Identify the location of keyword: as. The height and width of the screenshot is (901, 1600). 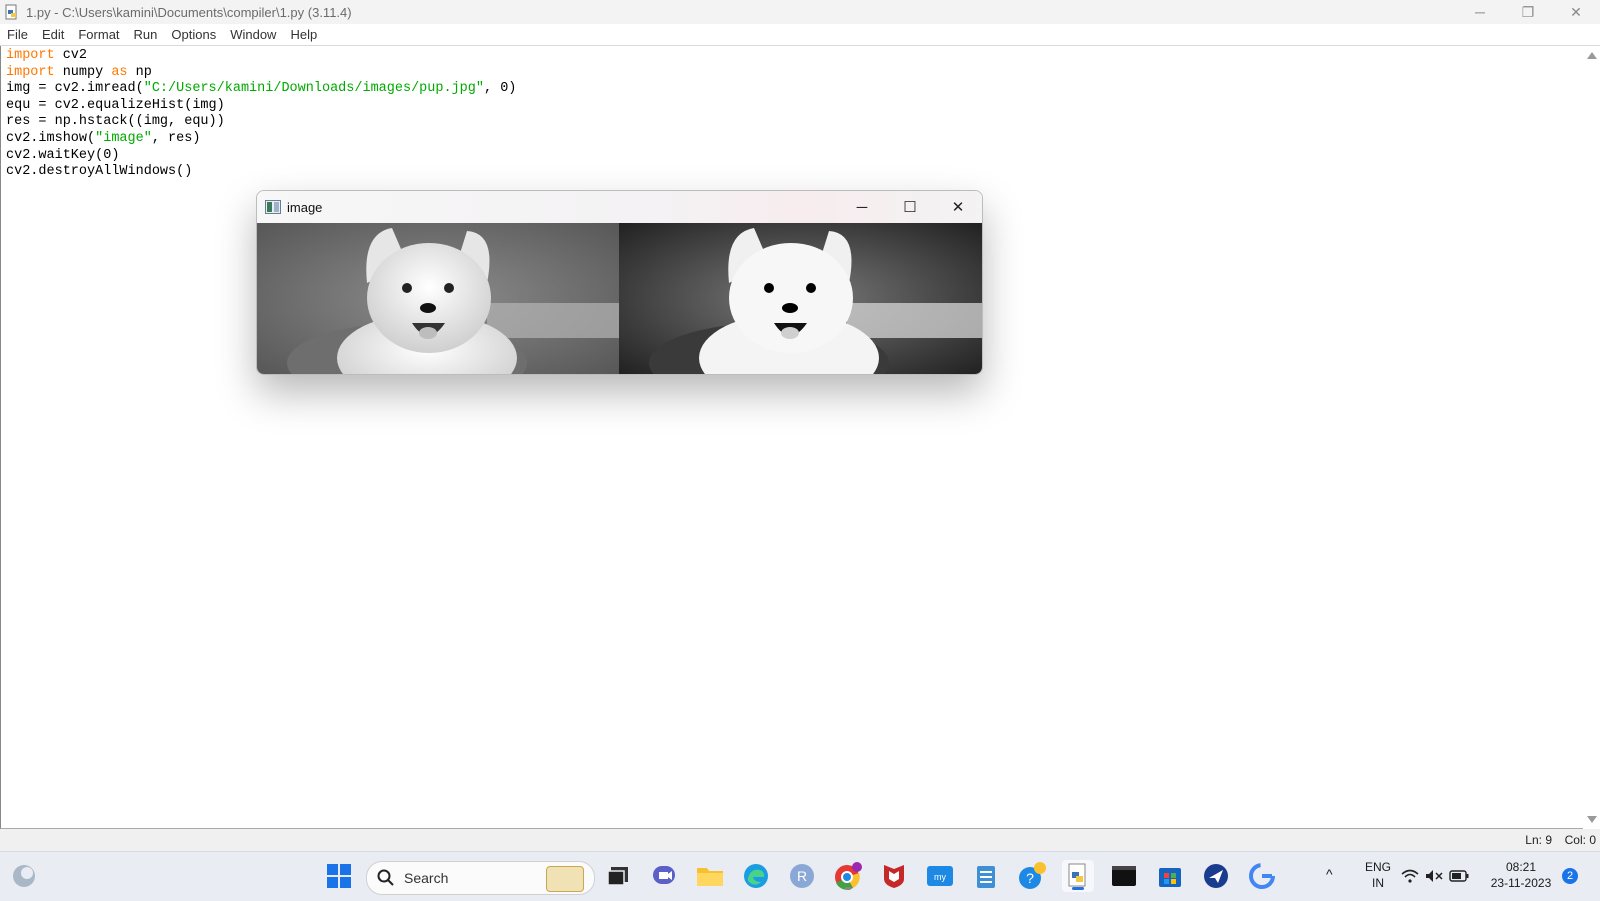
(119, 72).